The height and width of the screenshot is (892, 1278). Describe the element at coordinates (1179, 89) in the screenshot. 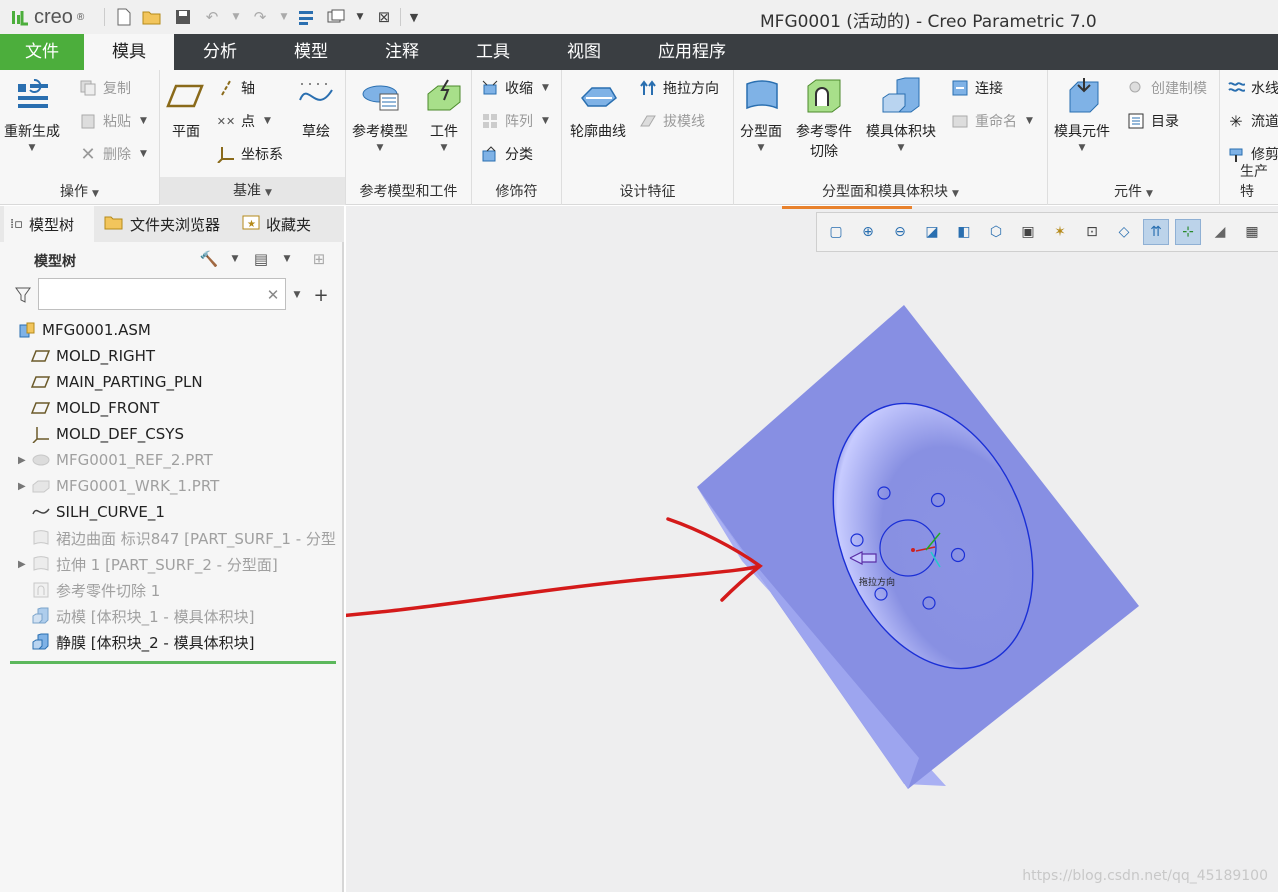

I see `create-mold-label: 创建制模` at that location.